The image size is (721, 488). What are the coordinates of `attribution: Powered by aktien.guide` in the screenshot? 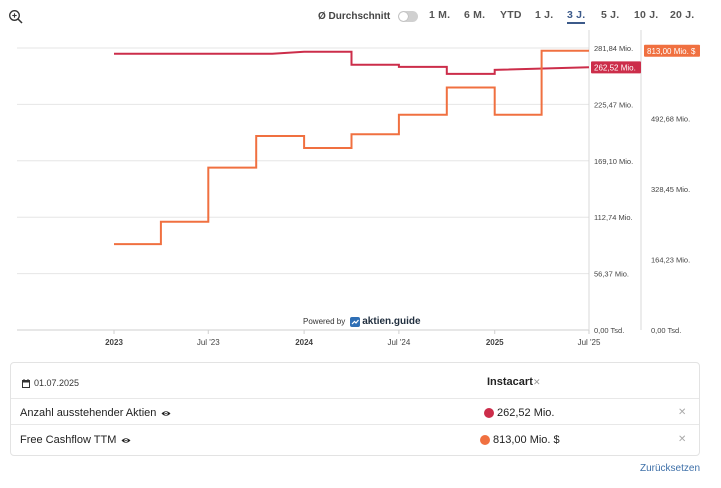 It's located at (362, 321).